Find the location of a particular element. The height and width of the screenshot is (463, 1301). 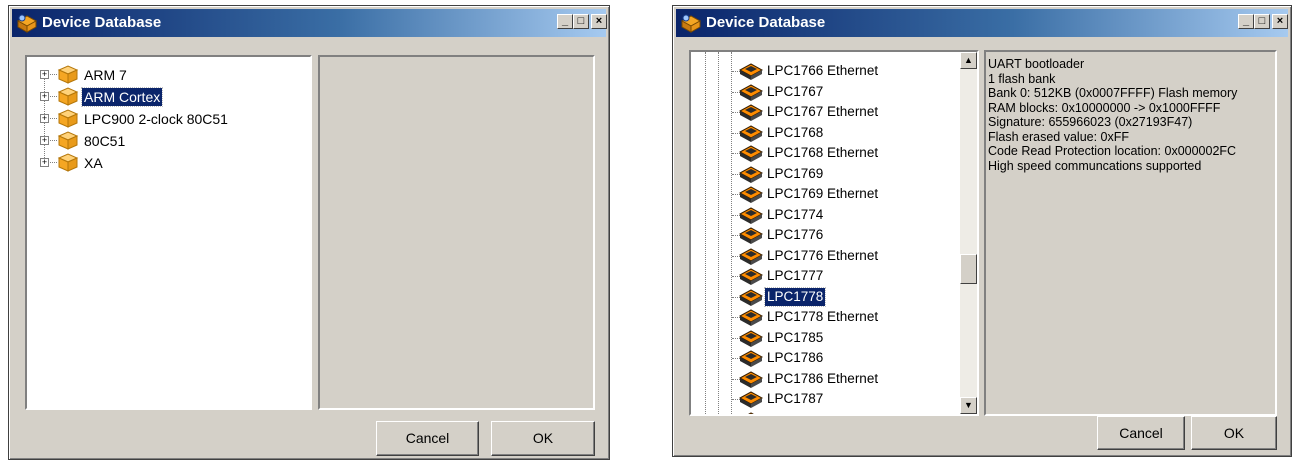

device-node: LPC1787 is located at coordinates (823, 400).